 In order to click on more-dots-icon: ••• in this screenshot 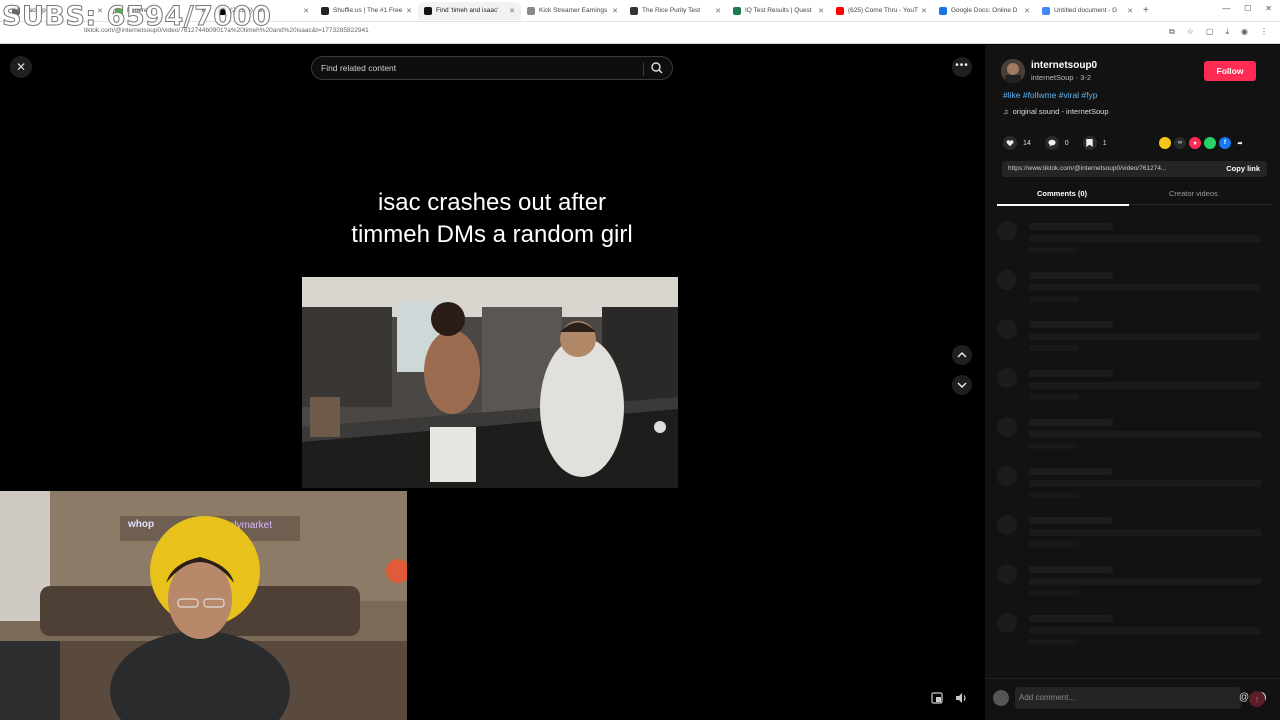, I will do `click(962, 65)`.